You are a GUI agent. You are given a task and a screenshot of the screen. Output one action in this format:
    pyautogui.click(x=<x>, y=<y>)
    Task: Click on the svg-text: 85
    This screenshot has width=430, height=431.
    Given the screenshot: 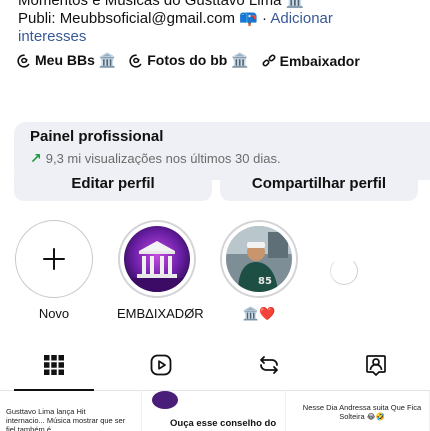 What is the action you would take?
    pyautogui.click(x=265, y=281)
    